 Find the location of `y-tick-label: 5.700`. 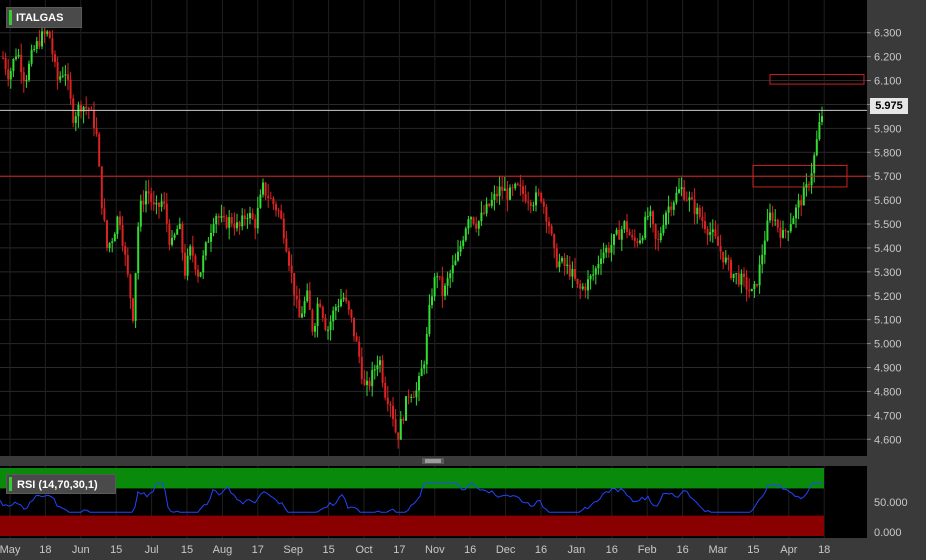

y-tick-label: 5.700 is located at coordinates (888, 177).